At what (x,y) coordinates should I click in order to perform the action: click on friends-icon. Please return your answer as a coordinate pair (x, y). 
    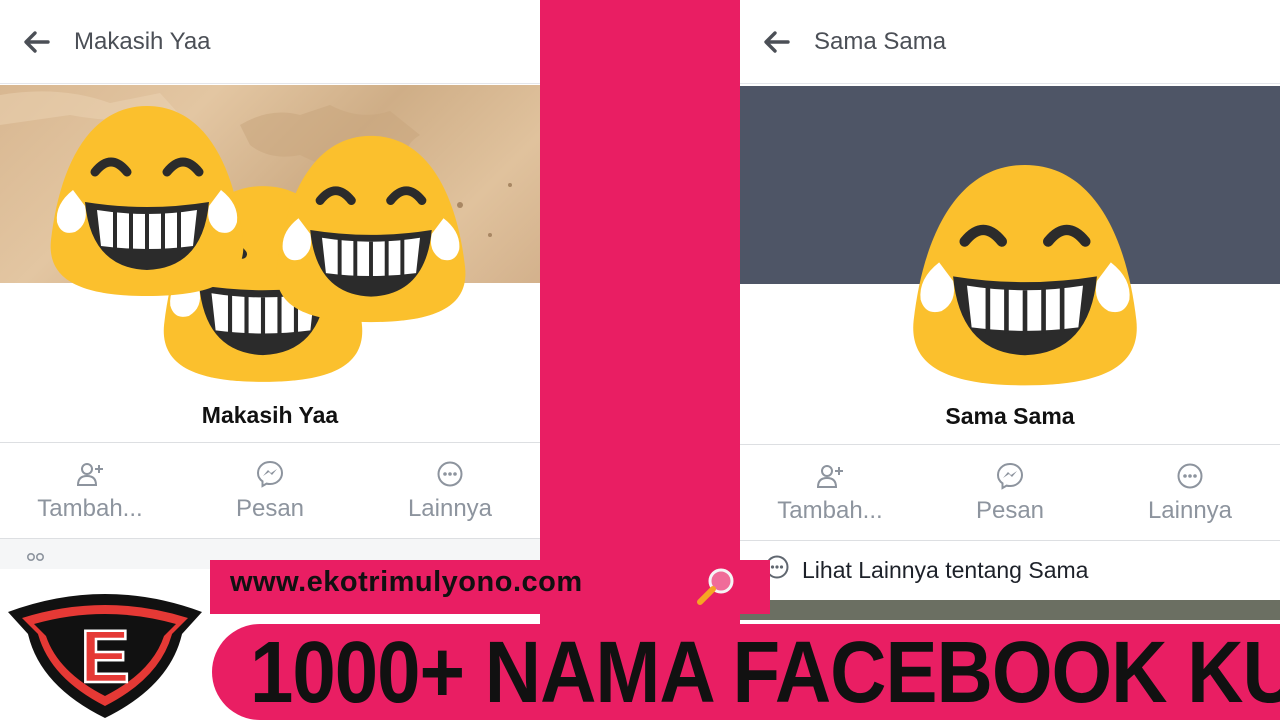
    Looking at the image, I should click on (35, 557).